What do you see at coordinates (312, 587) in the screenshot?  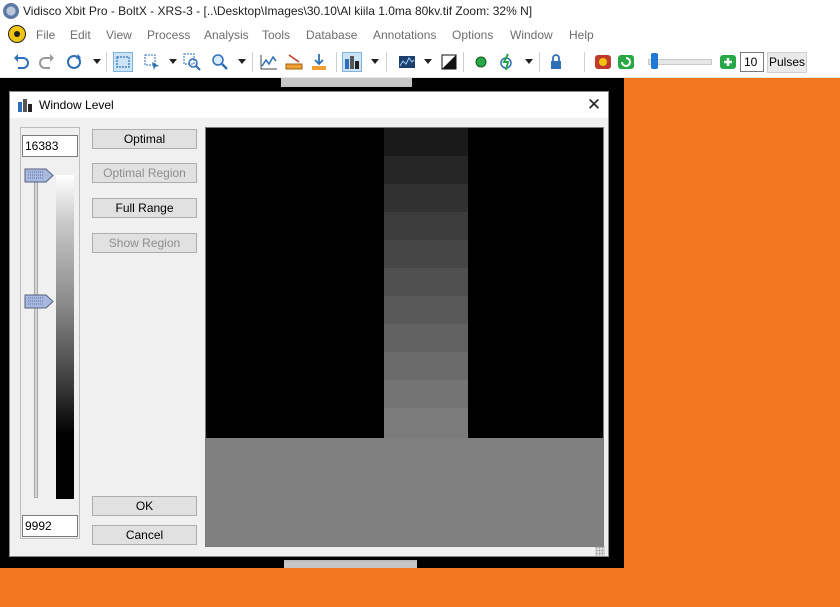 I see `workspace-background-bottom` at bounding box center [312, 587].